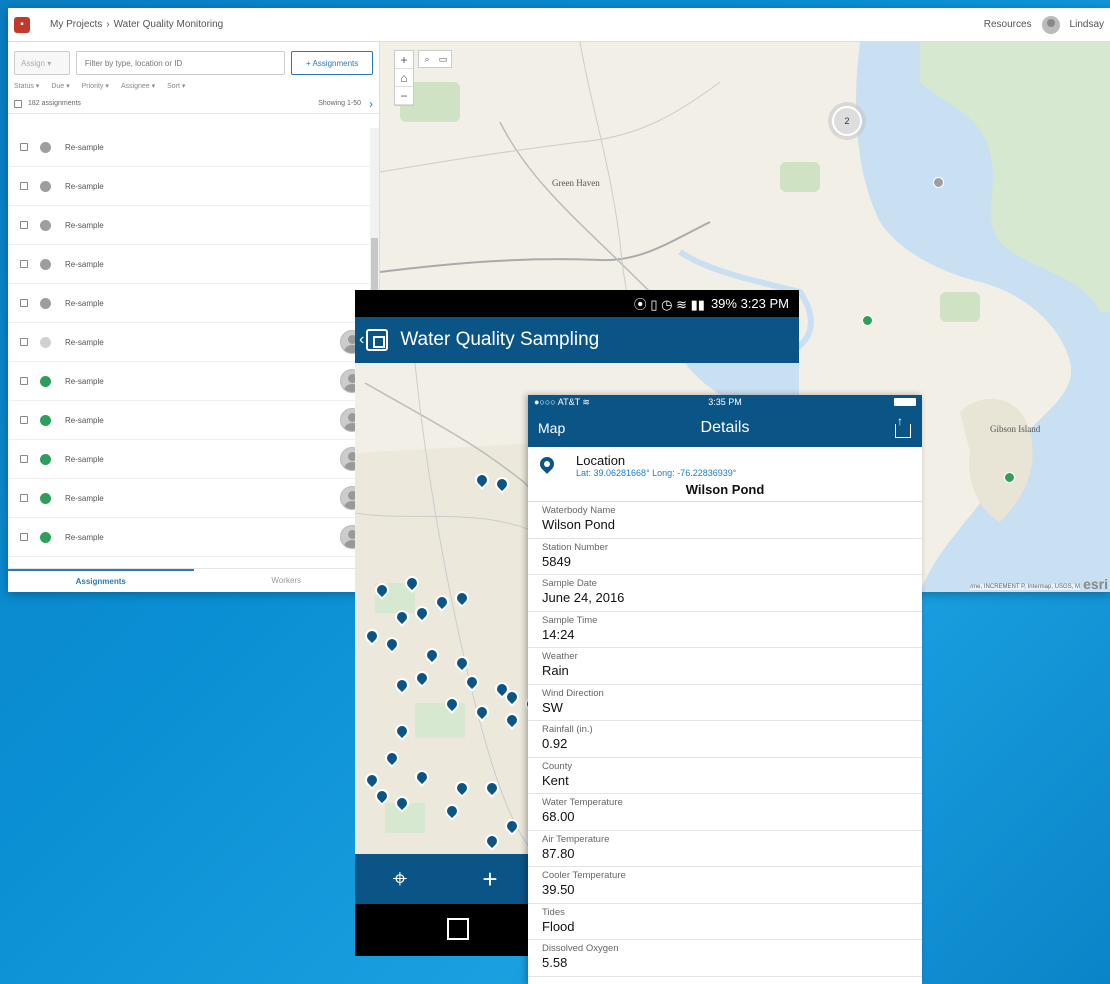 This screenshot has height=984, width=1110. I want to click on location-pin-icon, so click(547, 464).